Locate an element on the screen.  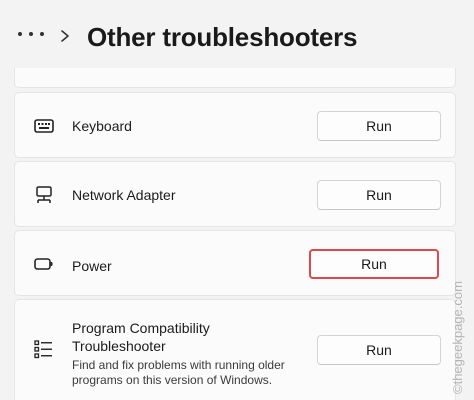
troubleshooter-label: Power is located at coordinates (92, 266).